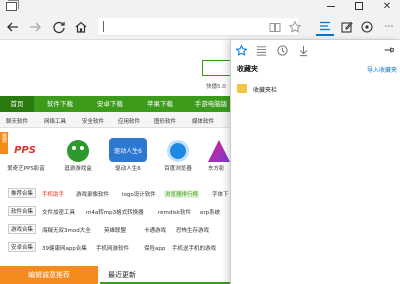 The width and height of the screenshot is (400, 284). What do you see at coordinates (59, 27) in the screenshot?
I see `refresh-button` at bounding box center [59, 27].